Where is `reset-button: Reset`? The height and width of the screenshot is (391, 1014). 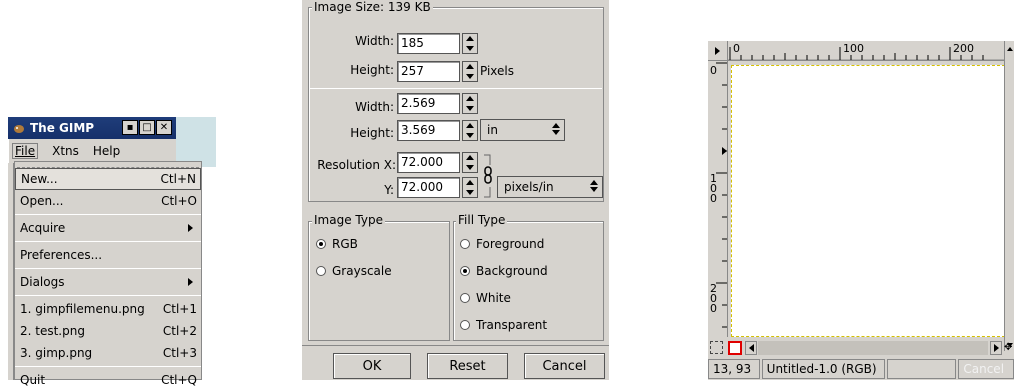
reset-button: Reset is located at coordinates (467, 366).